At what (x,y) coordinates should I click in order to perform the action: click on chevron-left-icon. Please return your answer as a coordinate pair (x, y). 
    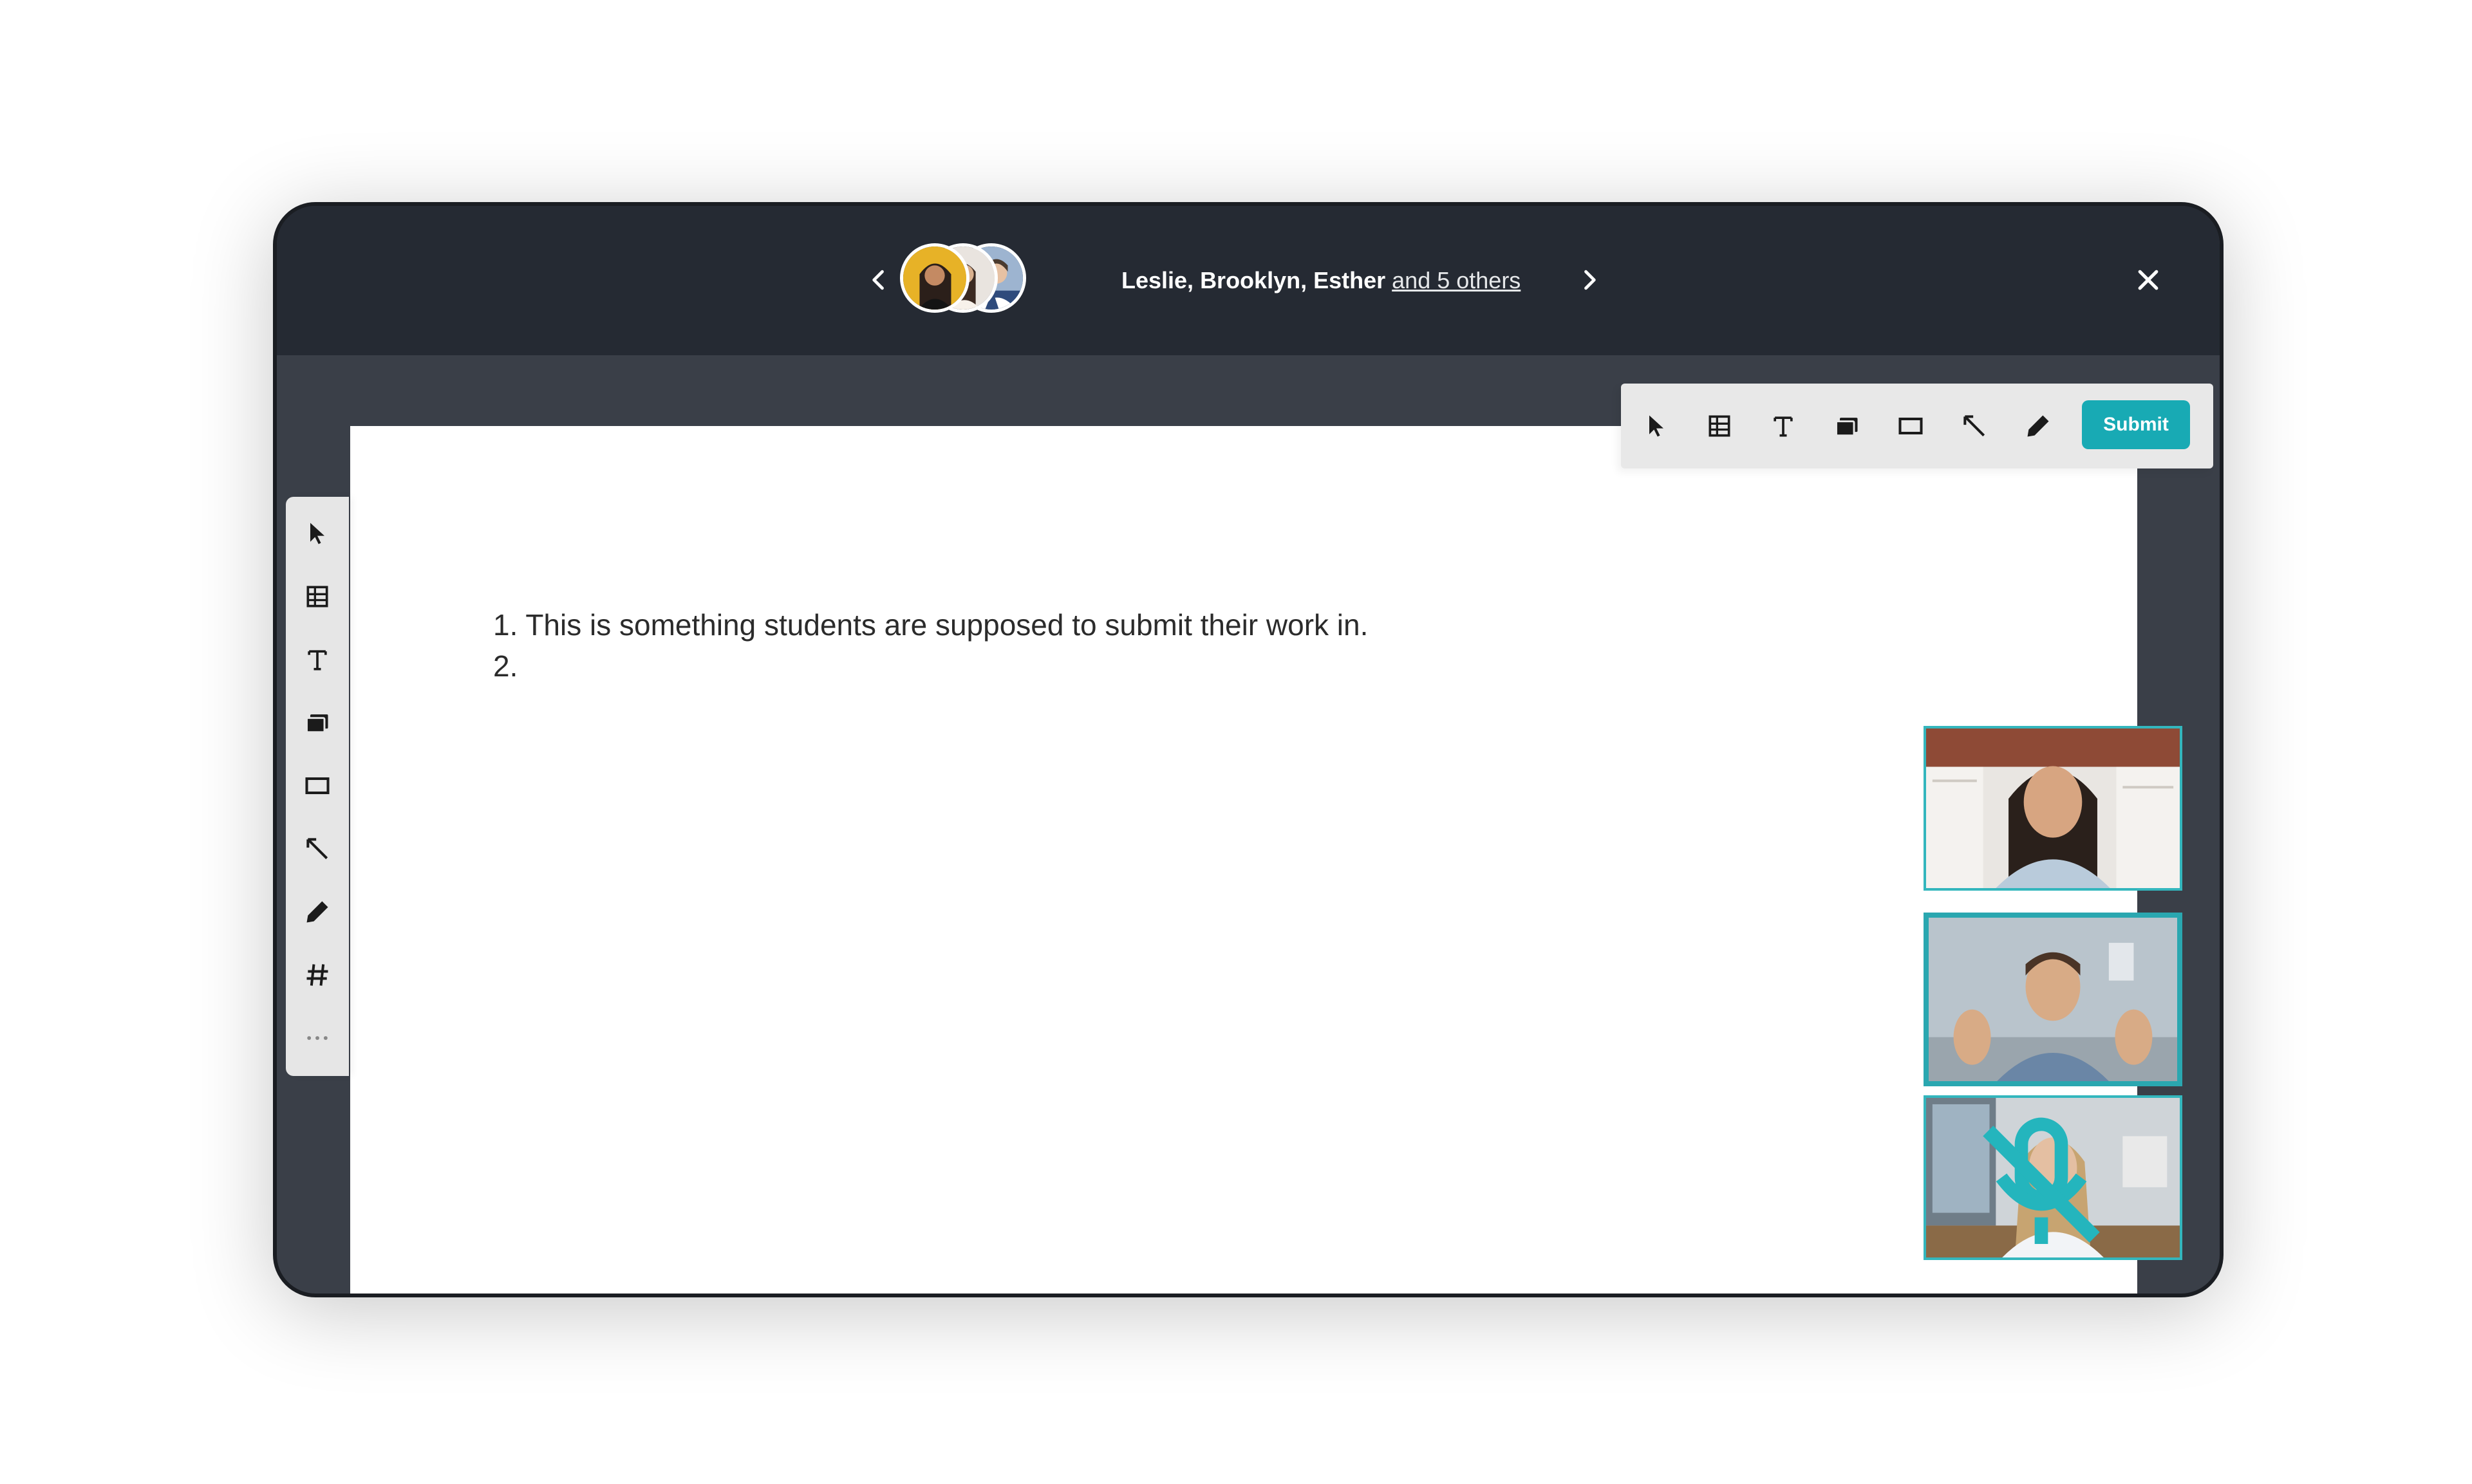
    Looking at the image, I should click on (878, 280).